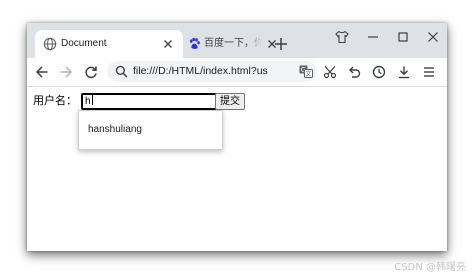 The image size is (474, 278). Describe the element at coordinates (115, 129) in the screenshot. I see `autocomplete-suggestion: hanshuliang` at that location.